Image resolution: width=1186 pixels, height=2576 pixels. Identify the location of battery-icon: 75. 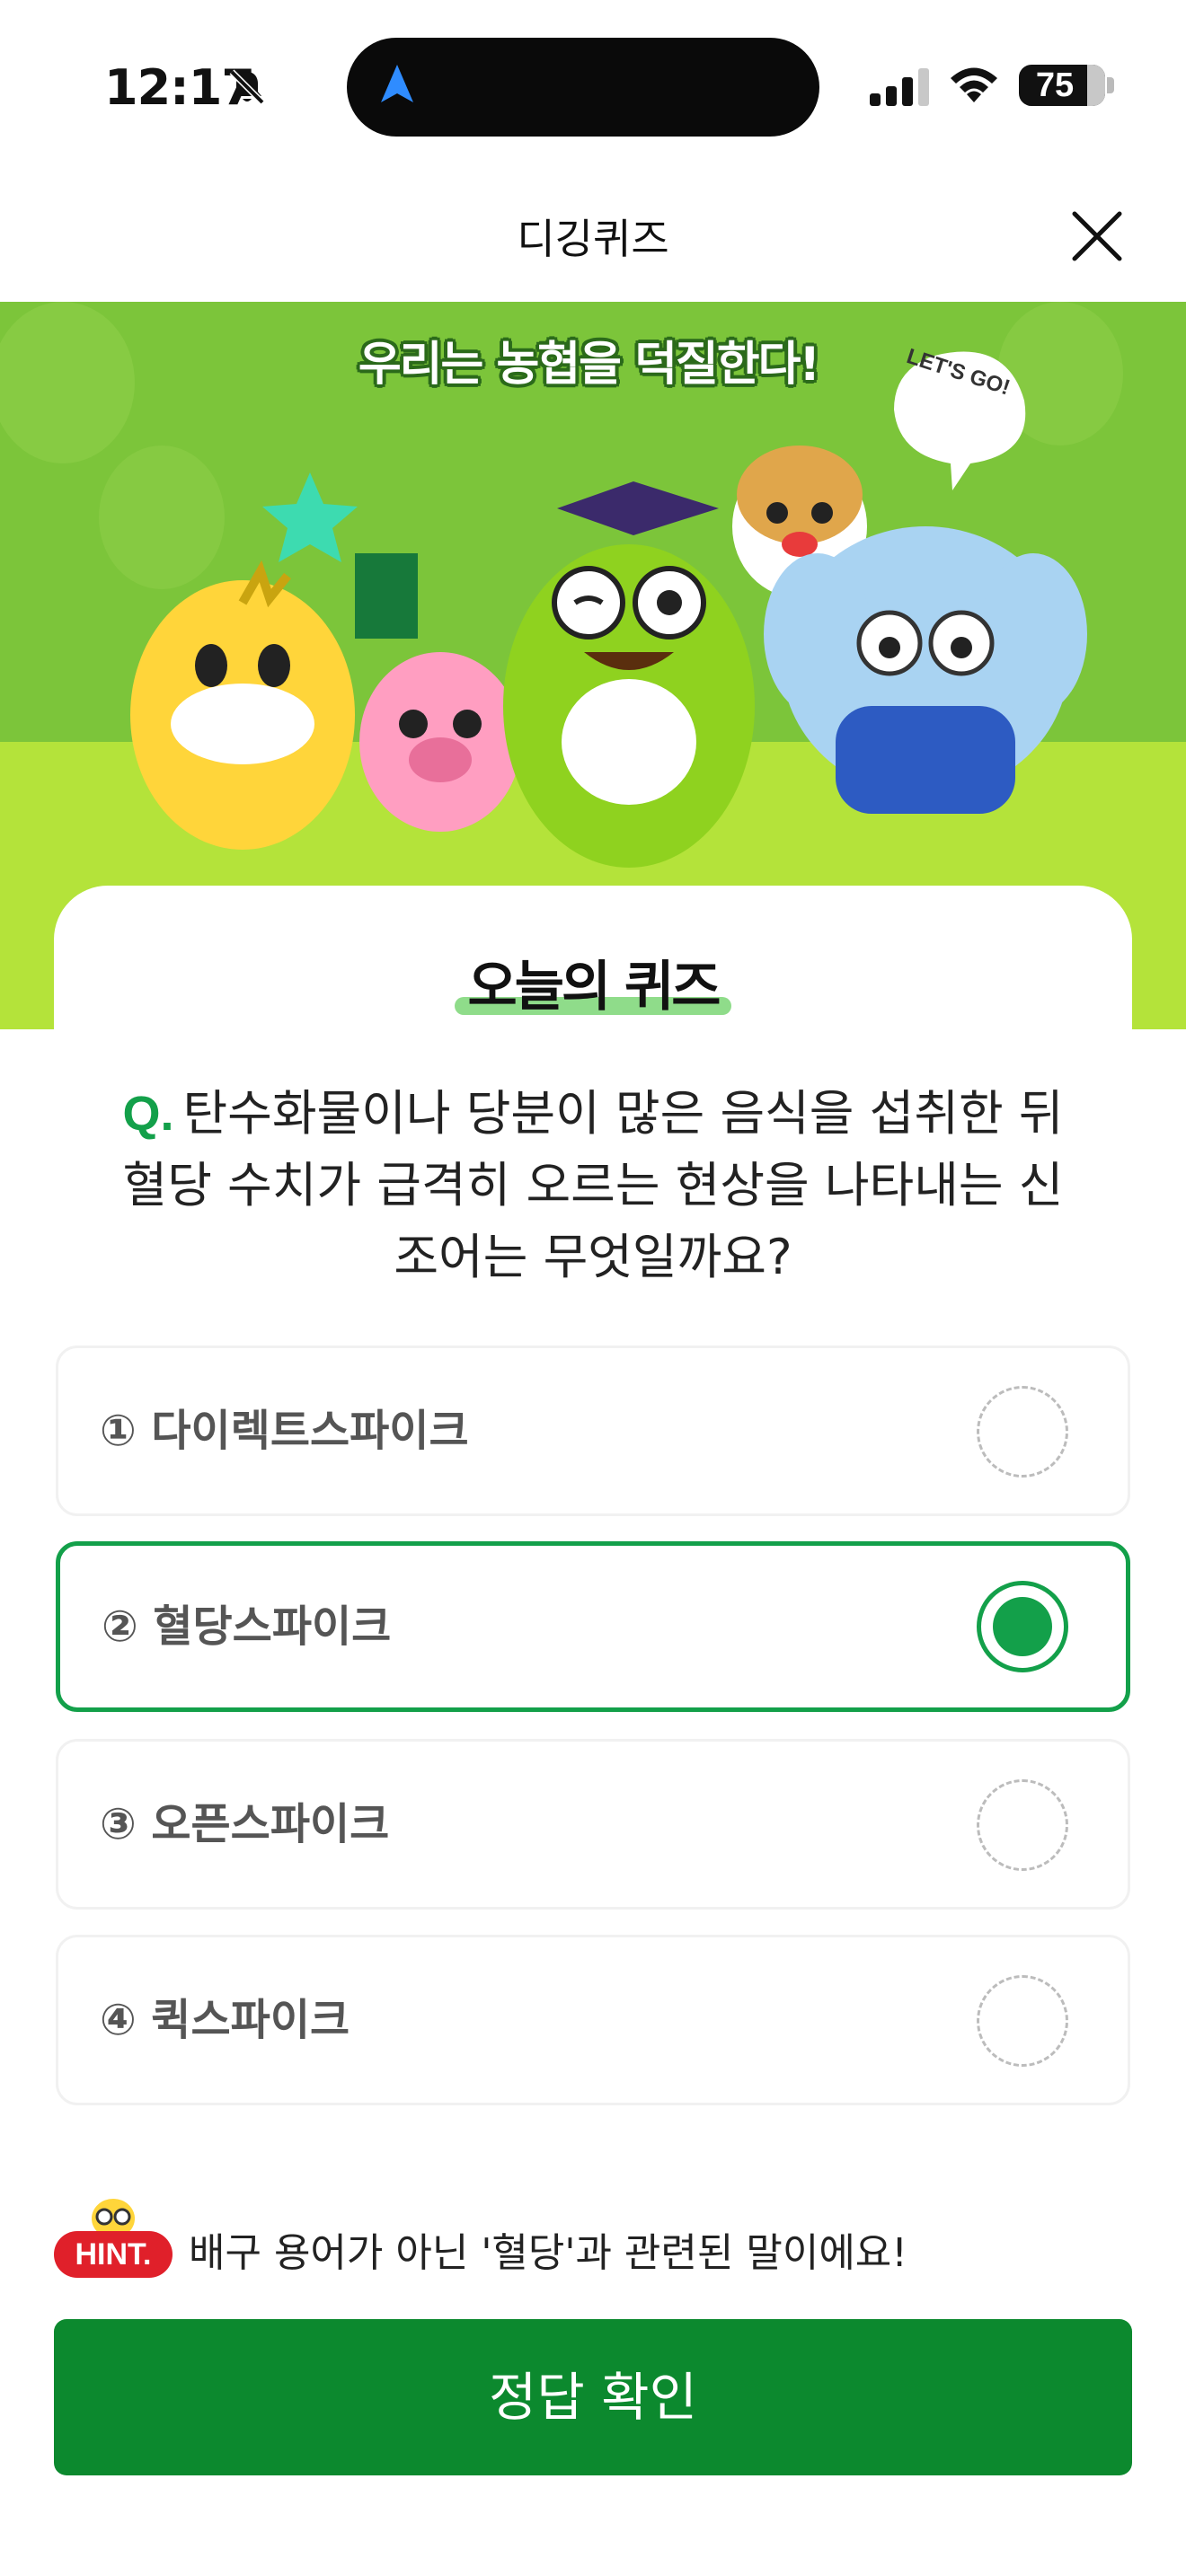
(1062, 85).